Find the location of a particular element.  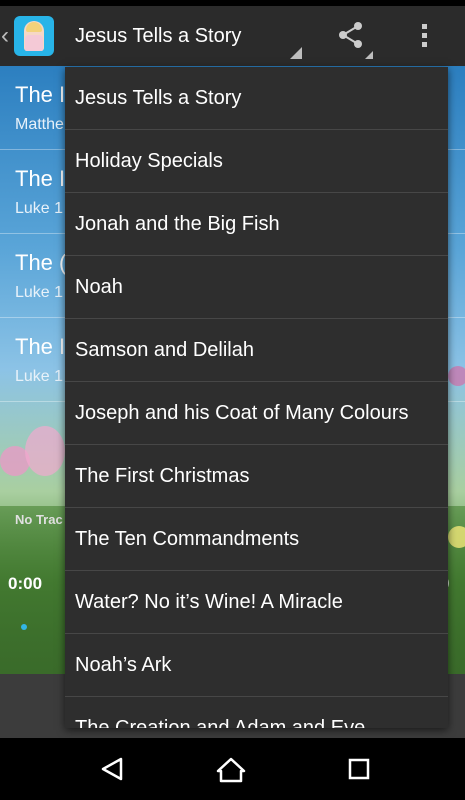

spinner-indicator-icon is located at coordinates (296, 53).